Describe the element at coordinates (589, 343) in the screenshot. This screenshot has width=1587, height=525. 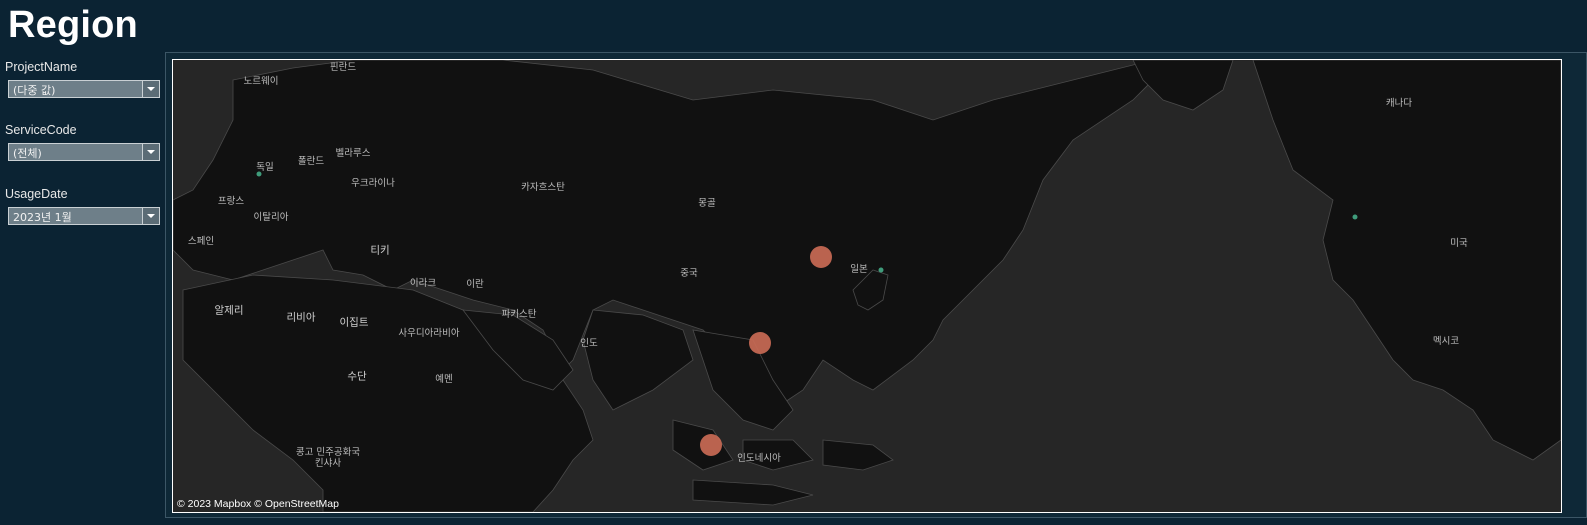
I see `map-label-india: 인도` at that location.